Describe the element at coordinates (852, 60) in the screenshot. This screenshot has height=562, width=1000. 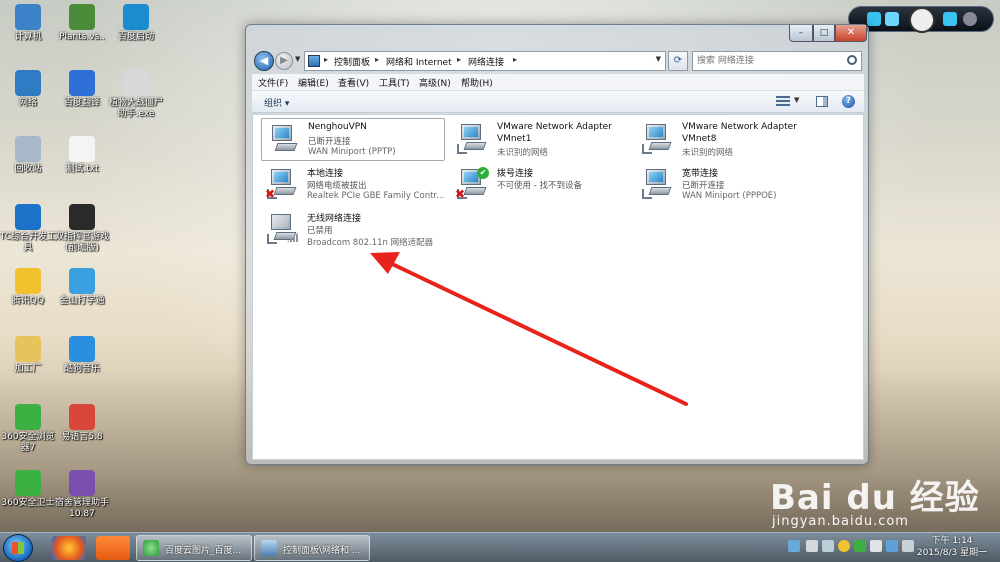
I see `search-icon` at that location.